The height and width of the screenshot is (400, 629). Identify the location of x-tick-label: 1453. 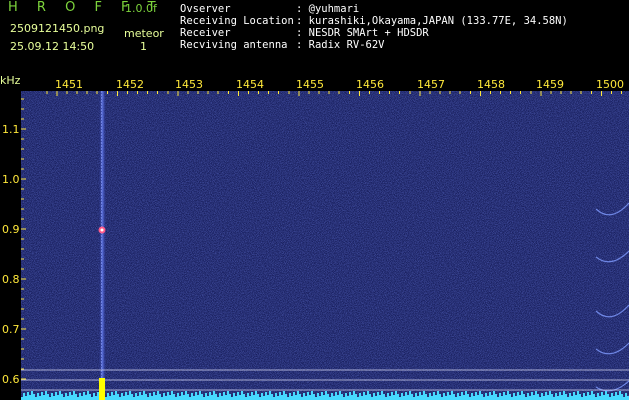
(189, 84).